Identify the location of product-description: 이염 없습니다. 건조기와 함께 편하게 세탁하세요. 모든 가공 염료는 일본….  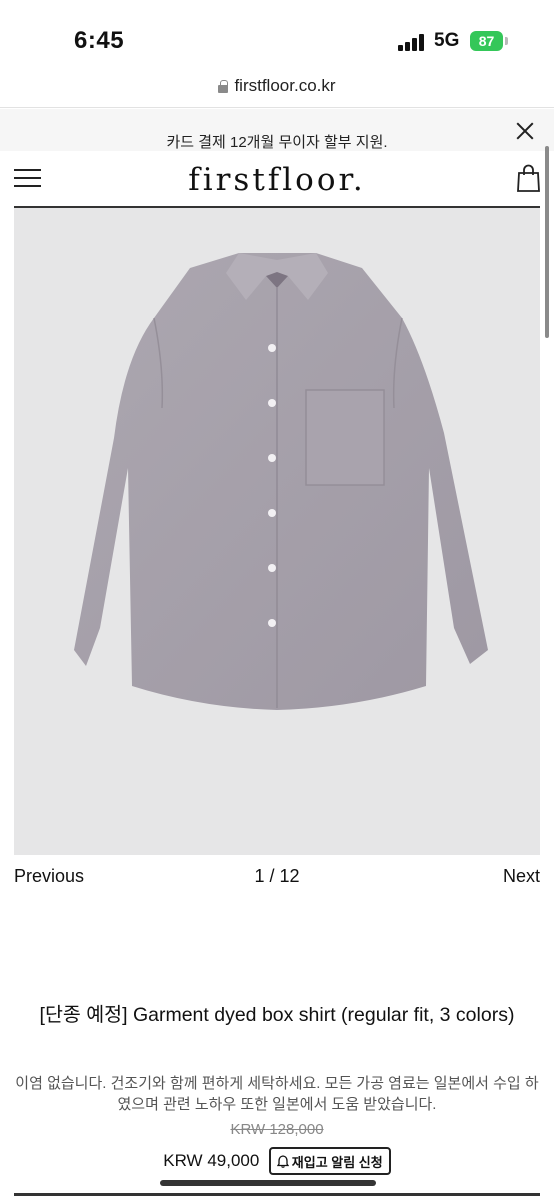
(277, 1094).